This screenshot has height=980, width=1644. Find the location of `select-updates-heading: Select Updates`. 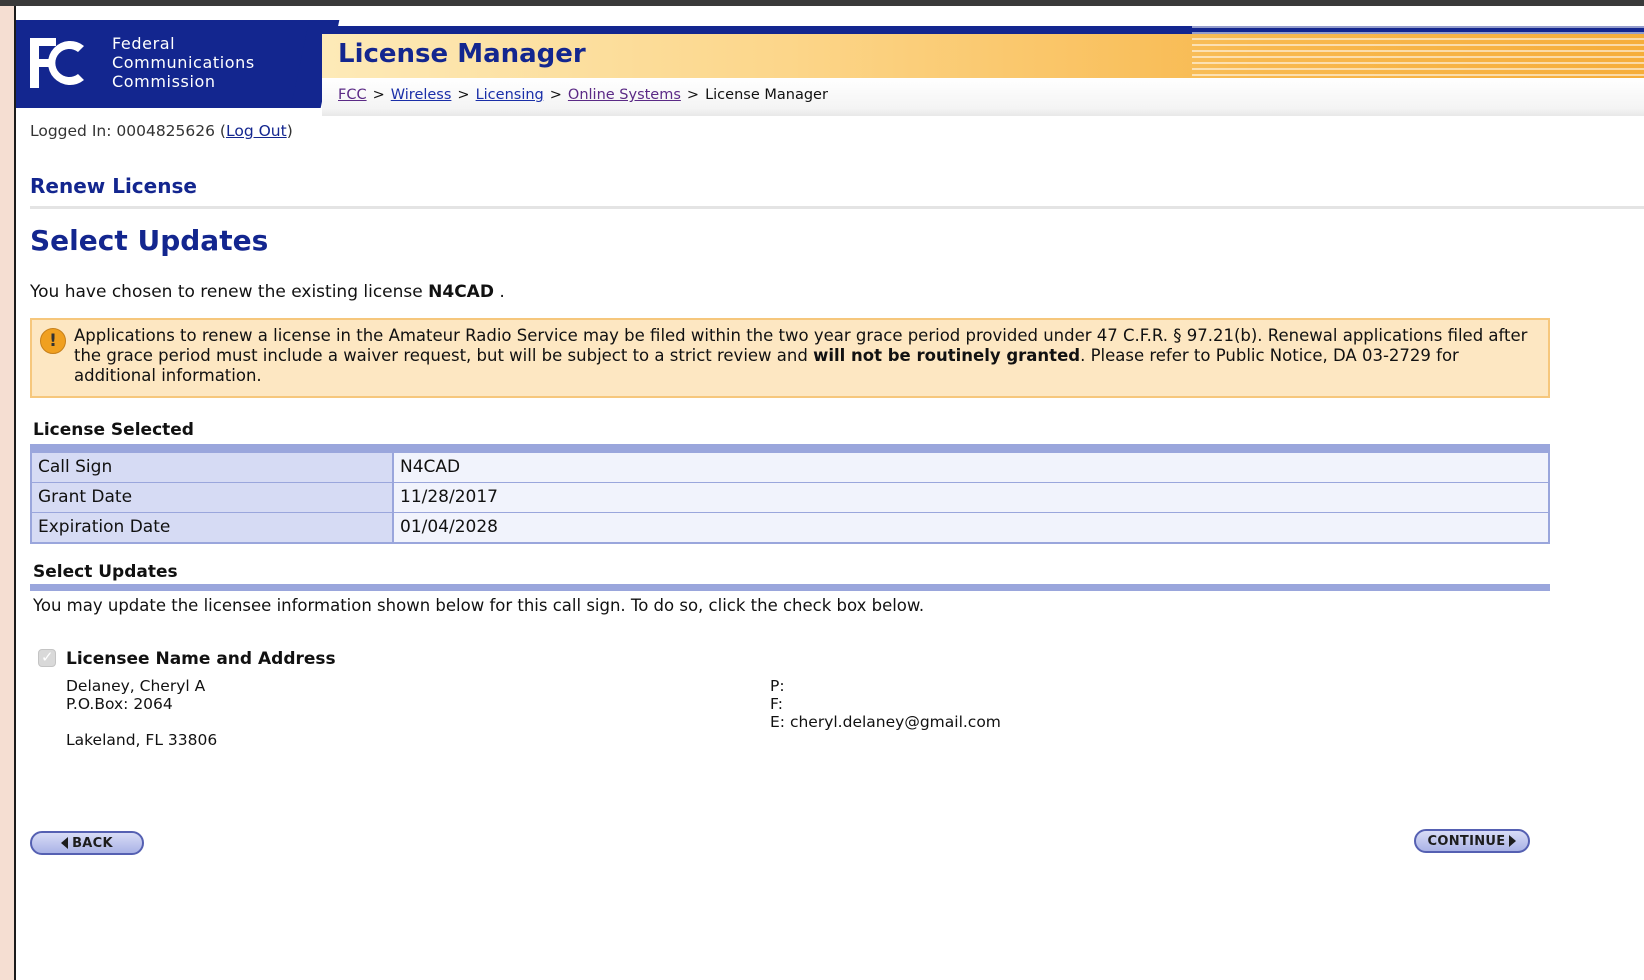

select-updates-heading: Select Updates is located at coordinates (105, 572).